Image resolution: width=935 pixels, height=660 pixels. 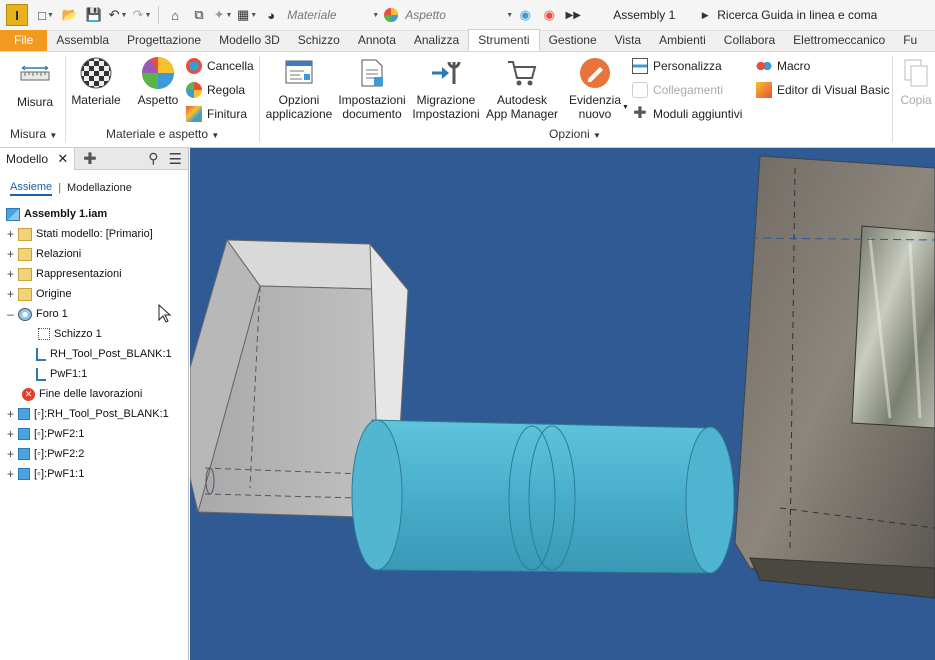 I want to click on tab-collabora: Collabora, so click(x=749, y=40).